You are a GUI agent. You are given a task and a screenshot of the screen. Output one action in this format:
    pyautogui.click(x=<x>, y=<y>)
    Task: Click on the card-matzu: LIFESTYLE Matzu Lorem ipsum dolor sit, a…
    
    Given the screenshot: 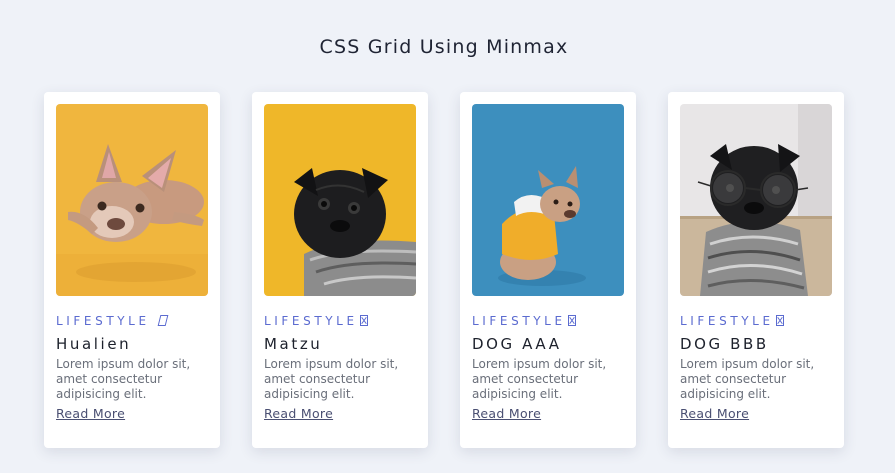 What is the action you would take?
    pyautogui.click(x=340, y=270)
    